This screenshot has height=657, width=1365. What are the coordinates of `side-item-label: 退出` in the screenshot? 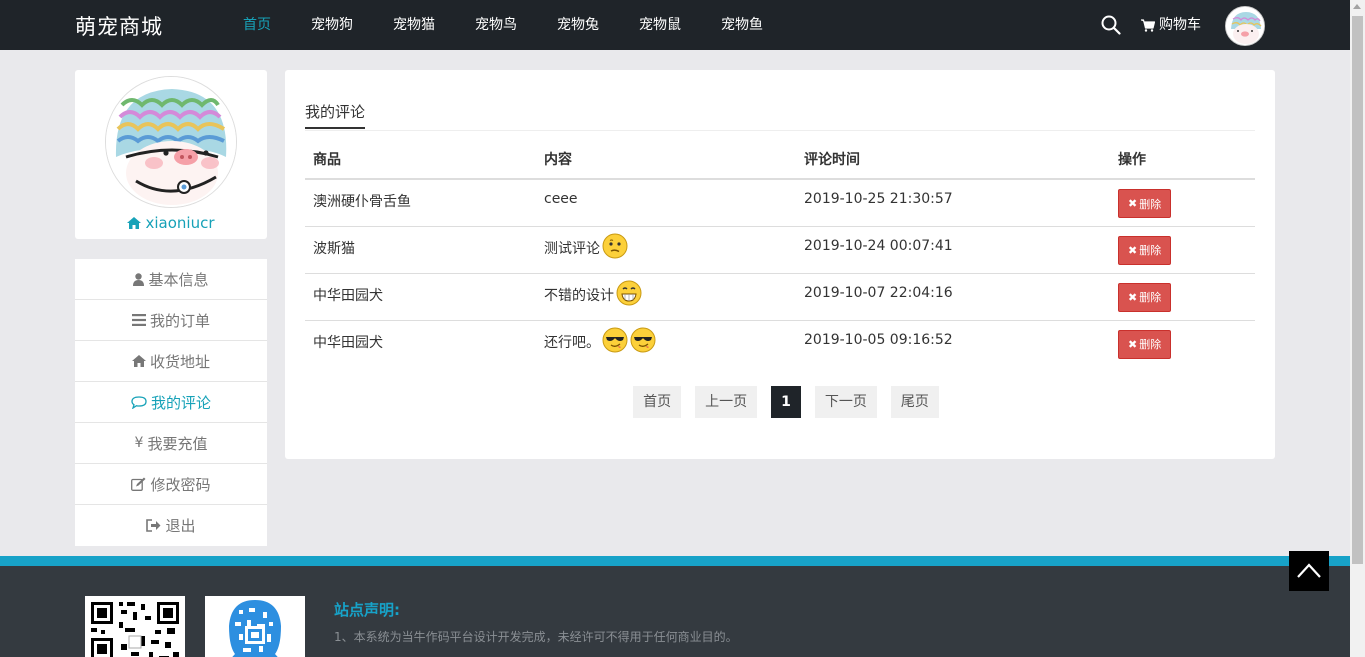 It's located at (180, 526).